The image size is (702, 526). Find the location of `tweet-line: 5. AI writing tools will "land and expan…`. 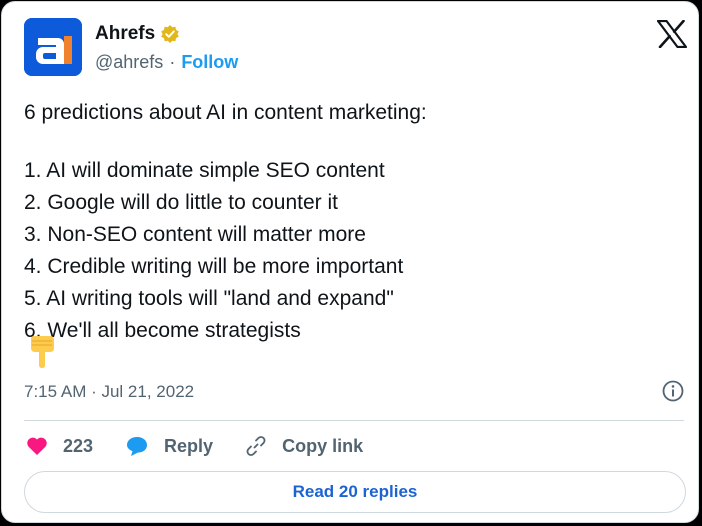

tweet-line: 5. AI writing tools will "land and expan… is located at coordinates (209, 298).